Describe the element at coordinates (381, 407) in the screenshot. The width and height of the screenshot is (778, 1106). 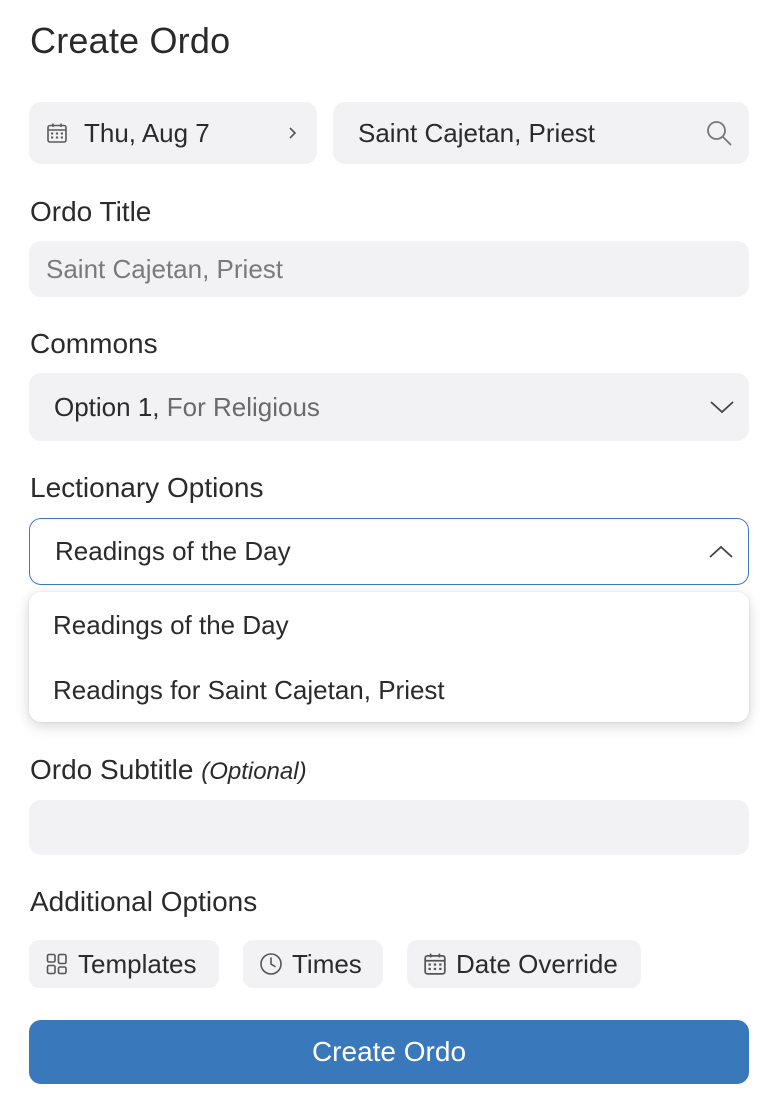
I see `commons-selected: Option 1, For Religious` at that location.